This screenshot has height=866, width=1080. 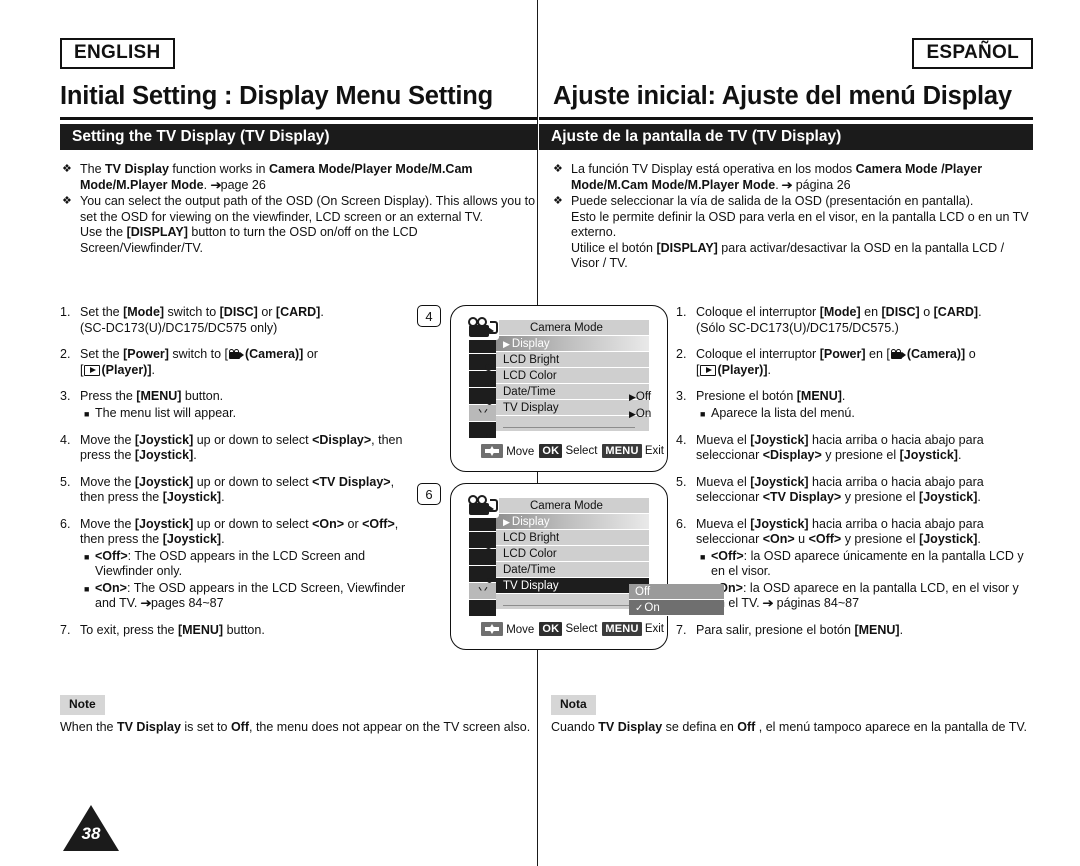 What do you see at coordinates (575, 726) in the screenshot?
I see `body-text: Cuando` at bounding box center [575, 726].